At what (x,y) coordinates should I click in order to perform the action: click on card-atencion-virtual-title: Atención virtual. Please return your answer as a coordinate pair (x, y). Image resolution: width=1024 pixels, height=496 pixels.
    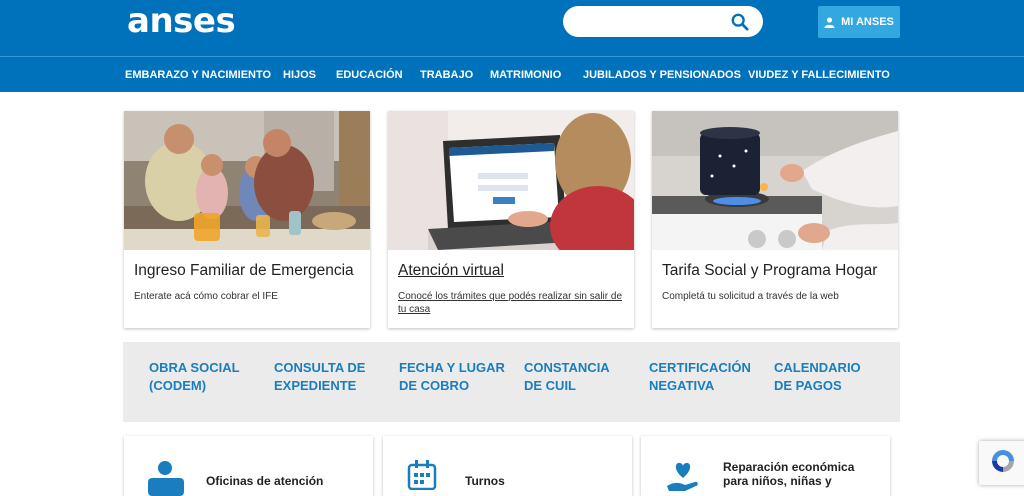
    Looking at the image, I should click on (451, 271).